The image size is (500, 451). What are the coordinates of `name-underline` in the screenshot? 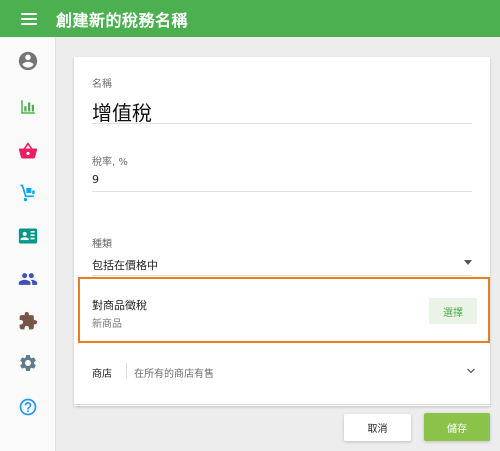 It's located at (282, 123).